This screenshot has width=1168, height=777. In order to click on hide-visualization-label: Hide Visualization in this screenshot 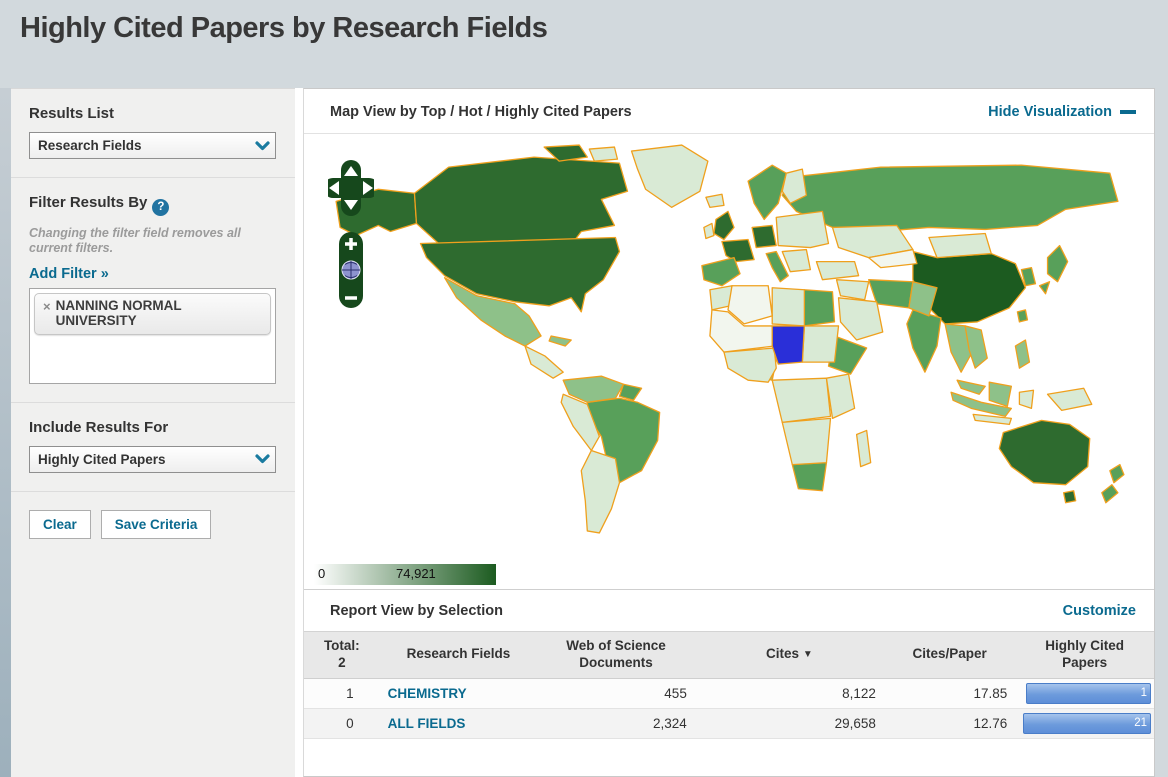, I will do `click(1050, 112)`.